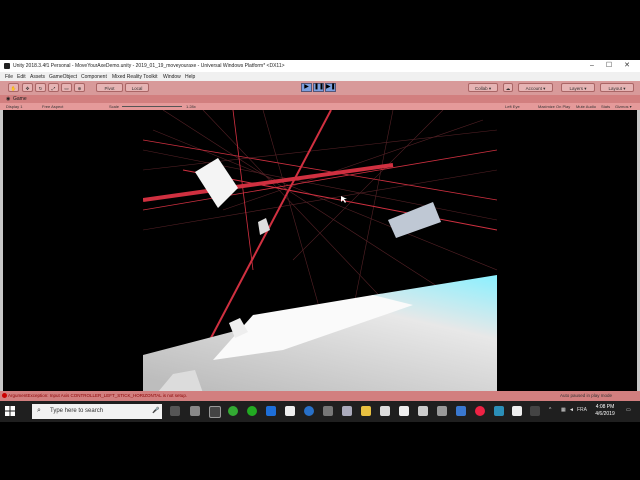  What do you see at coordinates (582, 410) in the screenshot?
I see `language-indicator: FRA` at bounding box center [582, 410].